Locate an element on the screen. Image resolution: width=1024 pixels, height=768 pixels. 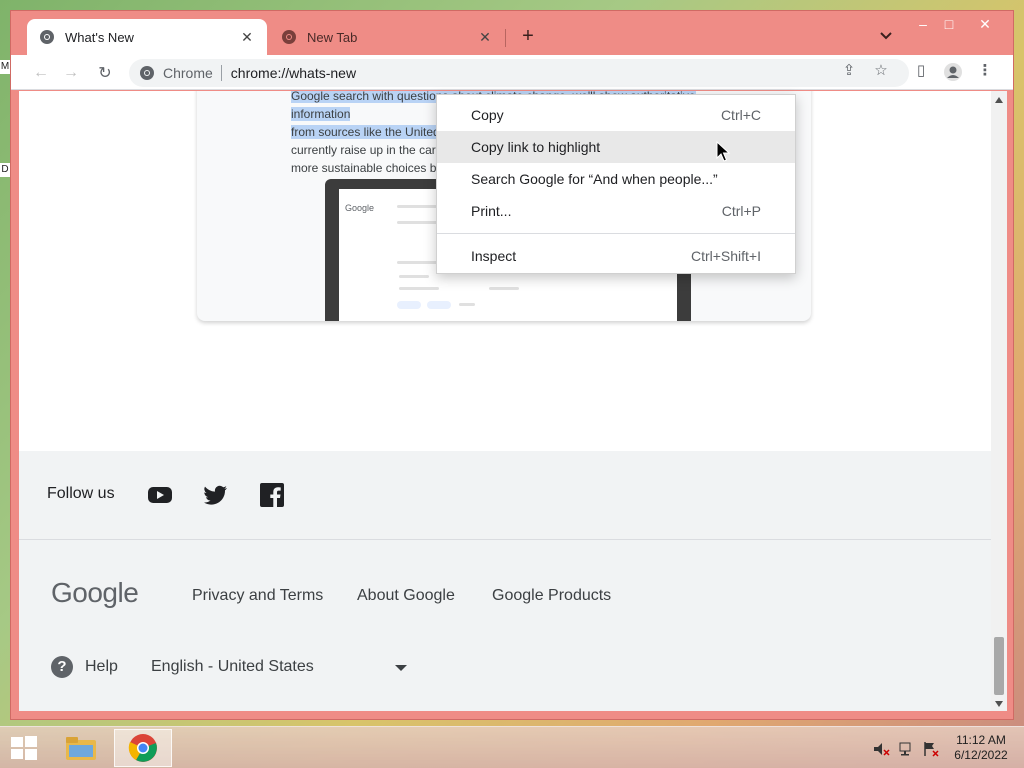
footer-divider is located at coordinates (505, 539).